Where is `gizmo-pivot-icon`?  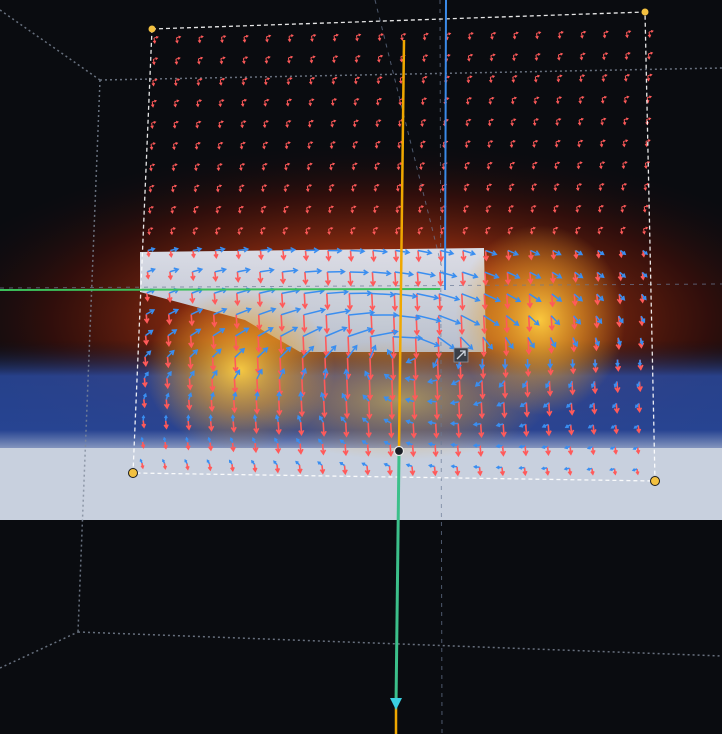 gizmo-pivot-icon is located at coordinates (399, 451).